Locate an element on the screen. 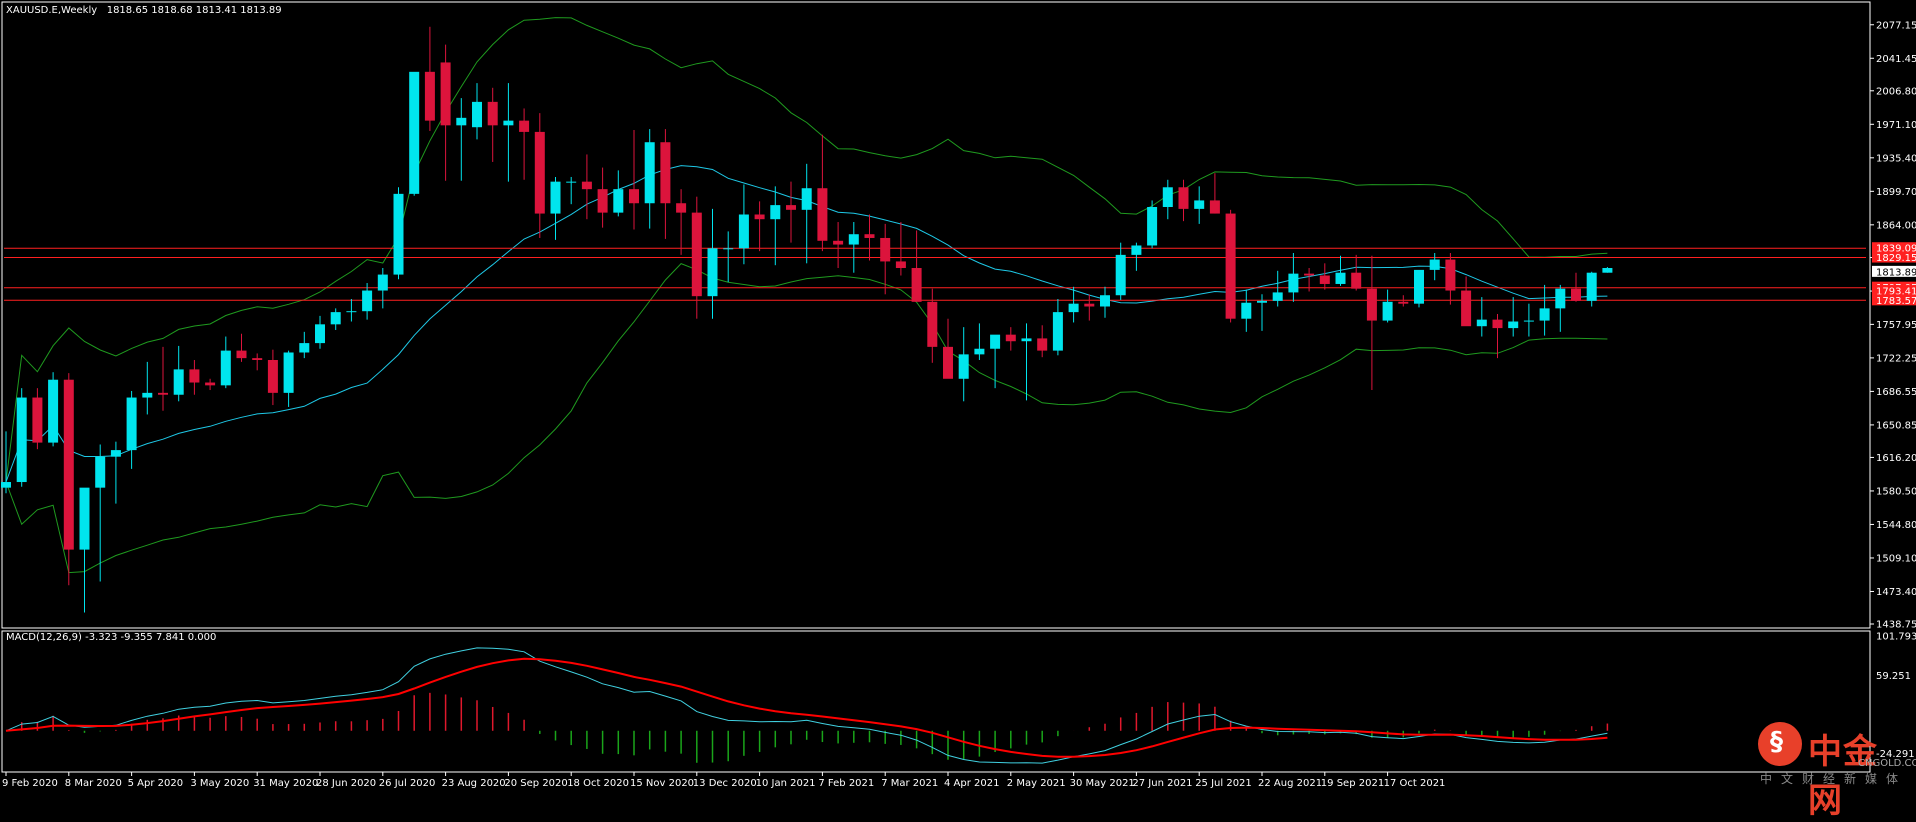 The width and height of the screenshot is (1916, 822). x-tick-label: 13 Dec 2020 is located at coordinates (725, 783).